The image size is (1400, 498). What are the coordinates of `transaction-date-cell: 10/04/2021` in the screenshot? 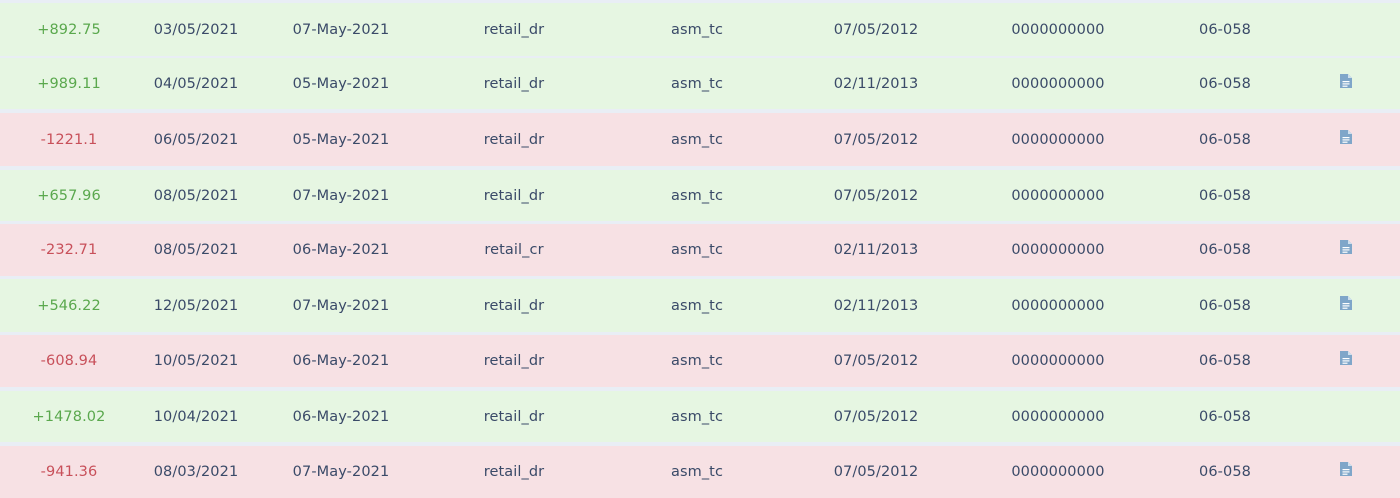 It's located at (196, 416).